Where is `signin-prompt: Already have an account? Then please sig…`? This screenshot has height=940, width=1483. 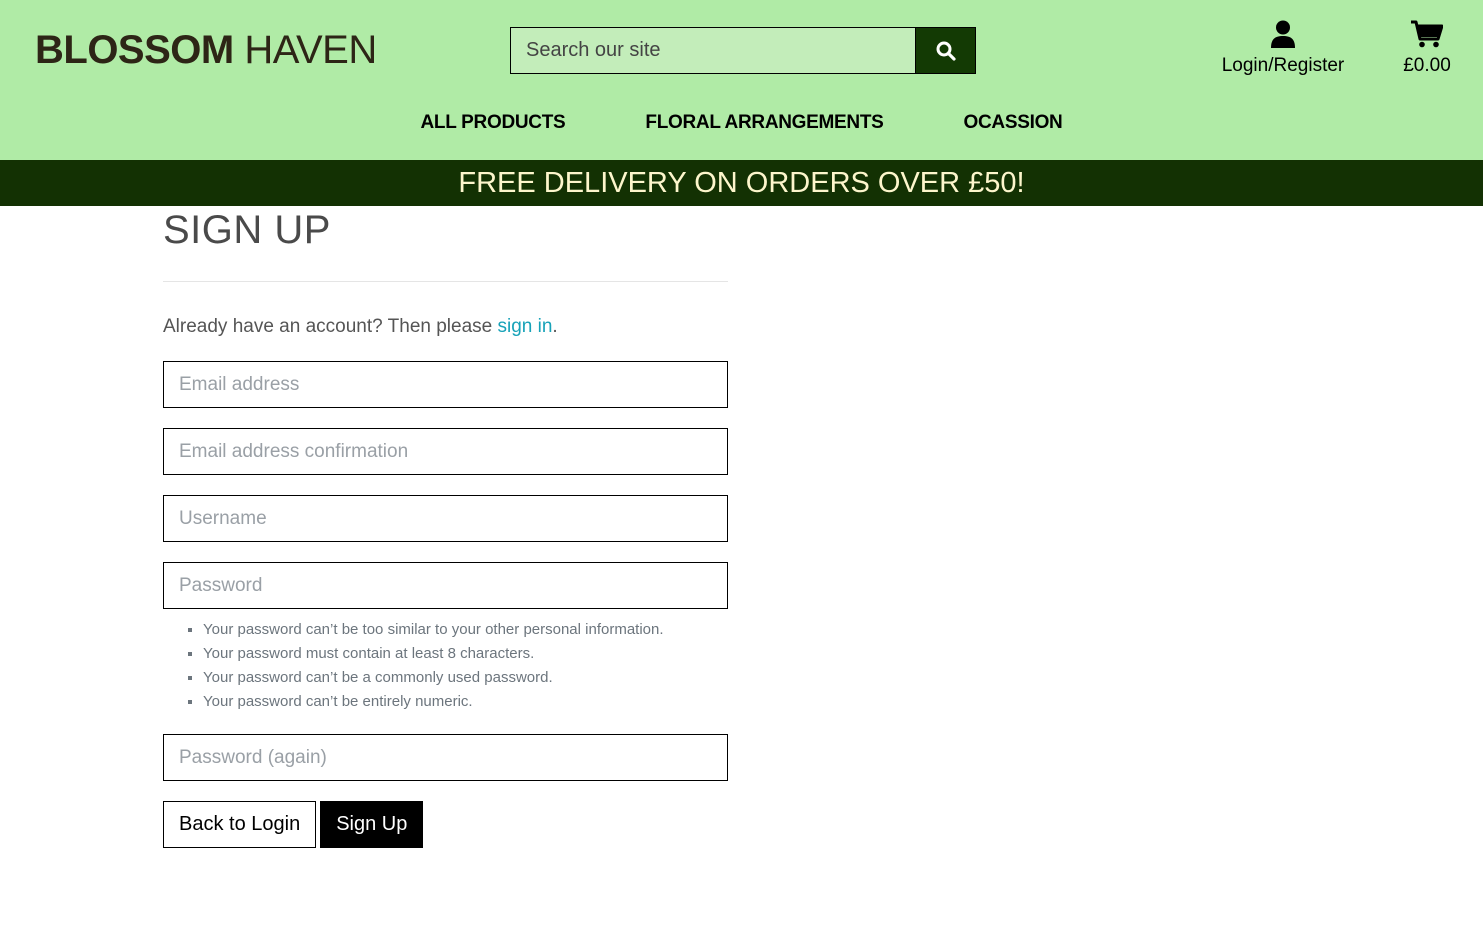 signin-prompt: Already have an account? Then please sig… is located at coordinates (445, 327).